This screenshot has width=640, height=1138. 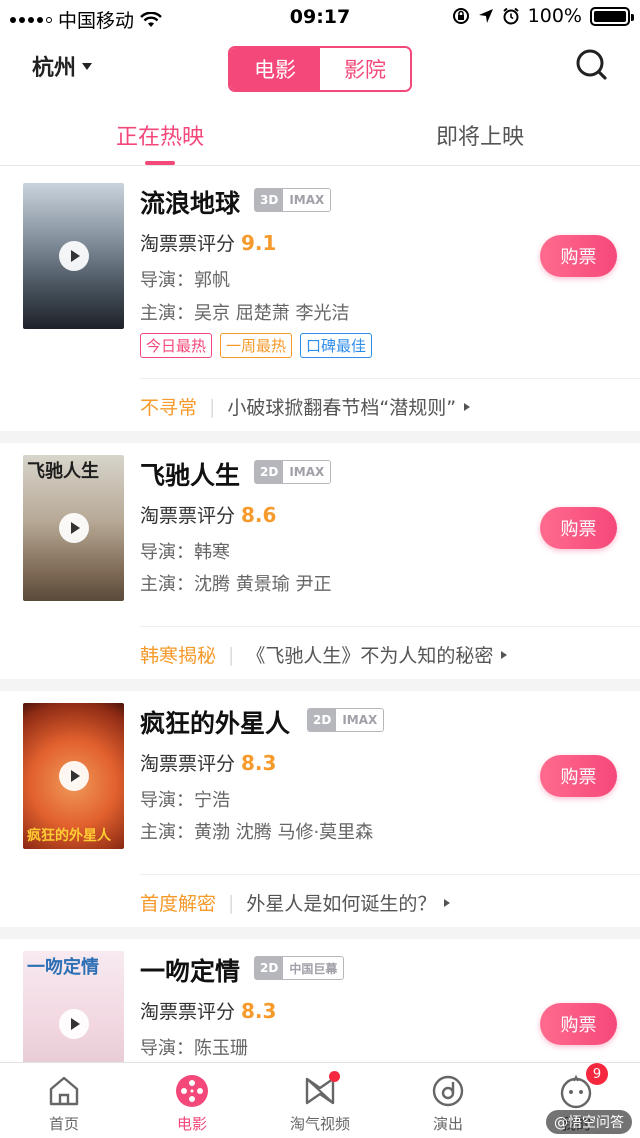 I want to click on city-label: 杭州, so click(x=54, y=68).